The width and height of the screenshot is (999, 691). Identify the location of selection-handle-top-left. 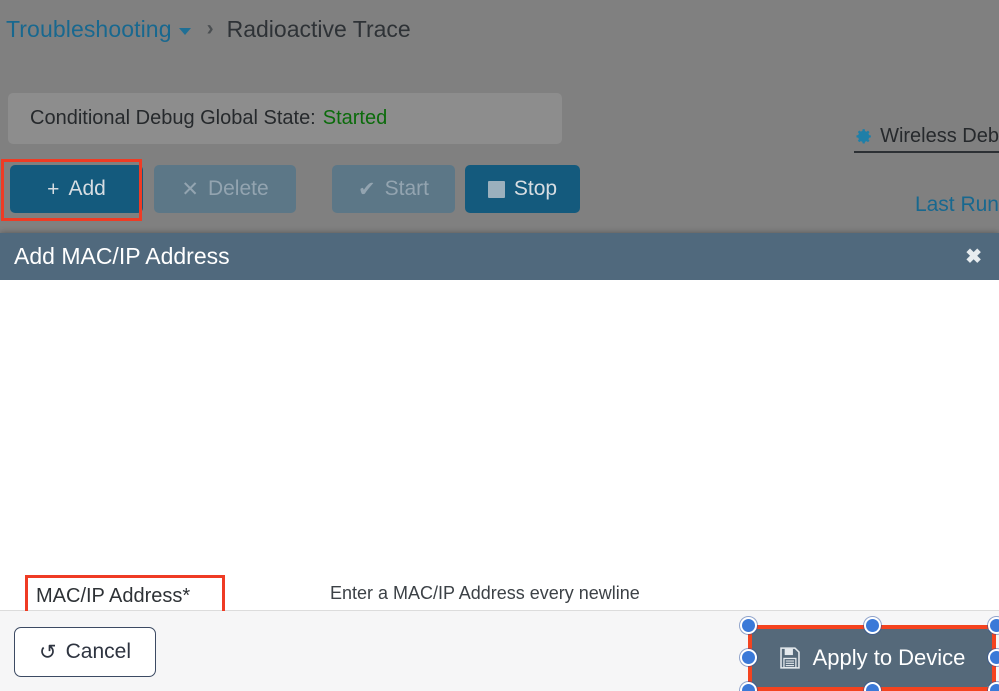
(748, 625).